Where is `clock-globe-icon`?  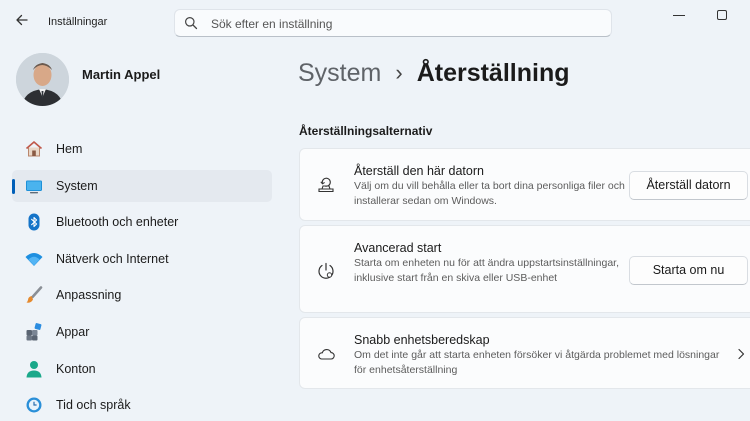 clock-globe-icon is located at coordinates (34, 405).